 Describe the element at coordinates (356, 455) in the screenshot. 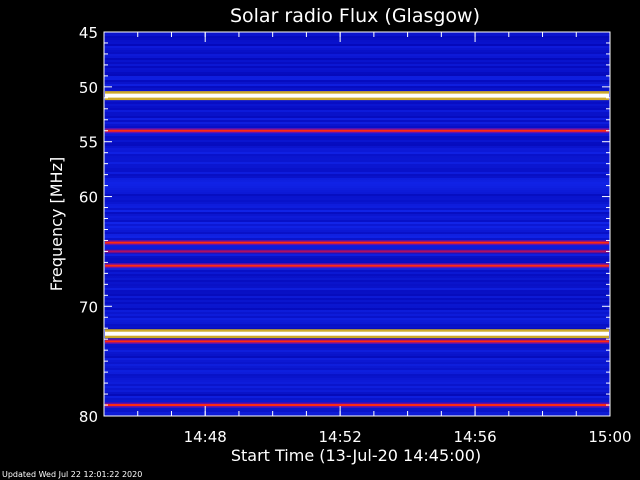

I see `x-axis-label: Start Time (13-Jul-20 14:45:00)` at that location.